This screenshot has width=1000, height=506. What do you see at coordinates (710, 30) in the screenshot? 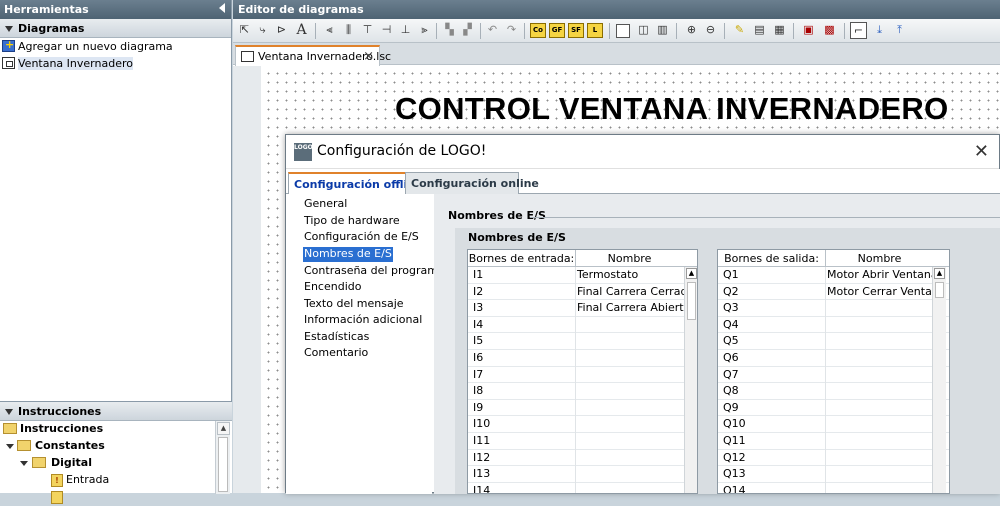
I see `zoom-out-icon: ⊖` at bounding box center [710, 30].